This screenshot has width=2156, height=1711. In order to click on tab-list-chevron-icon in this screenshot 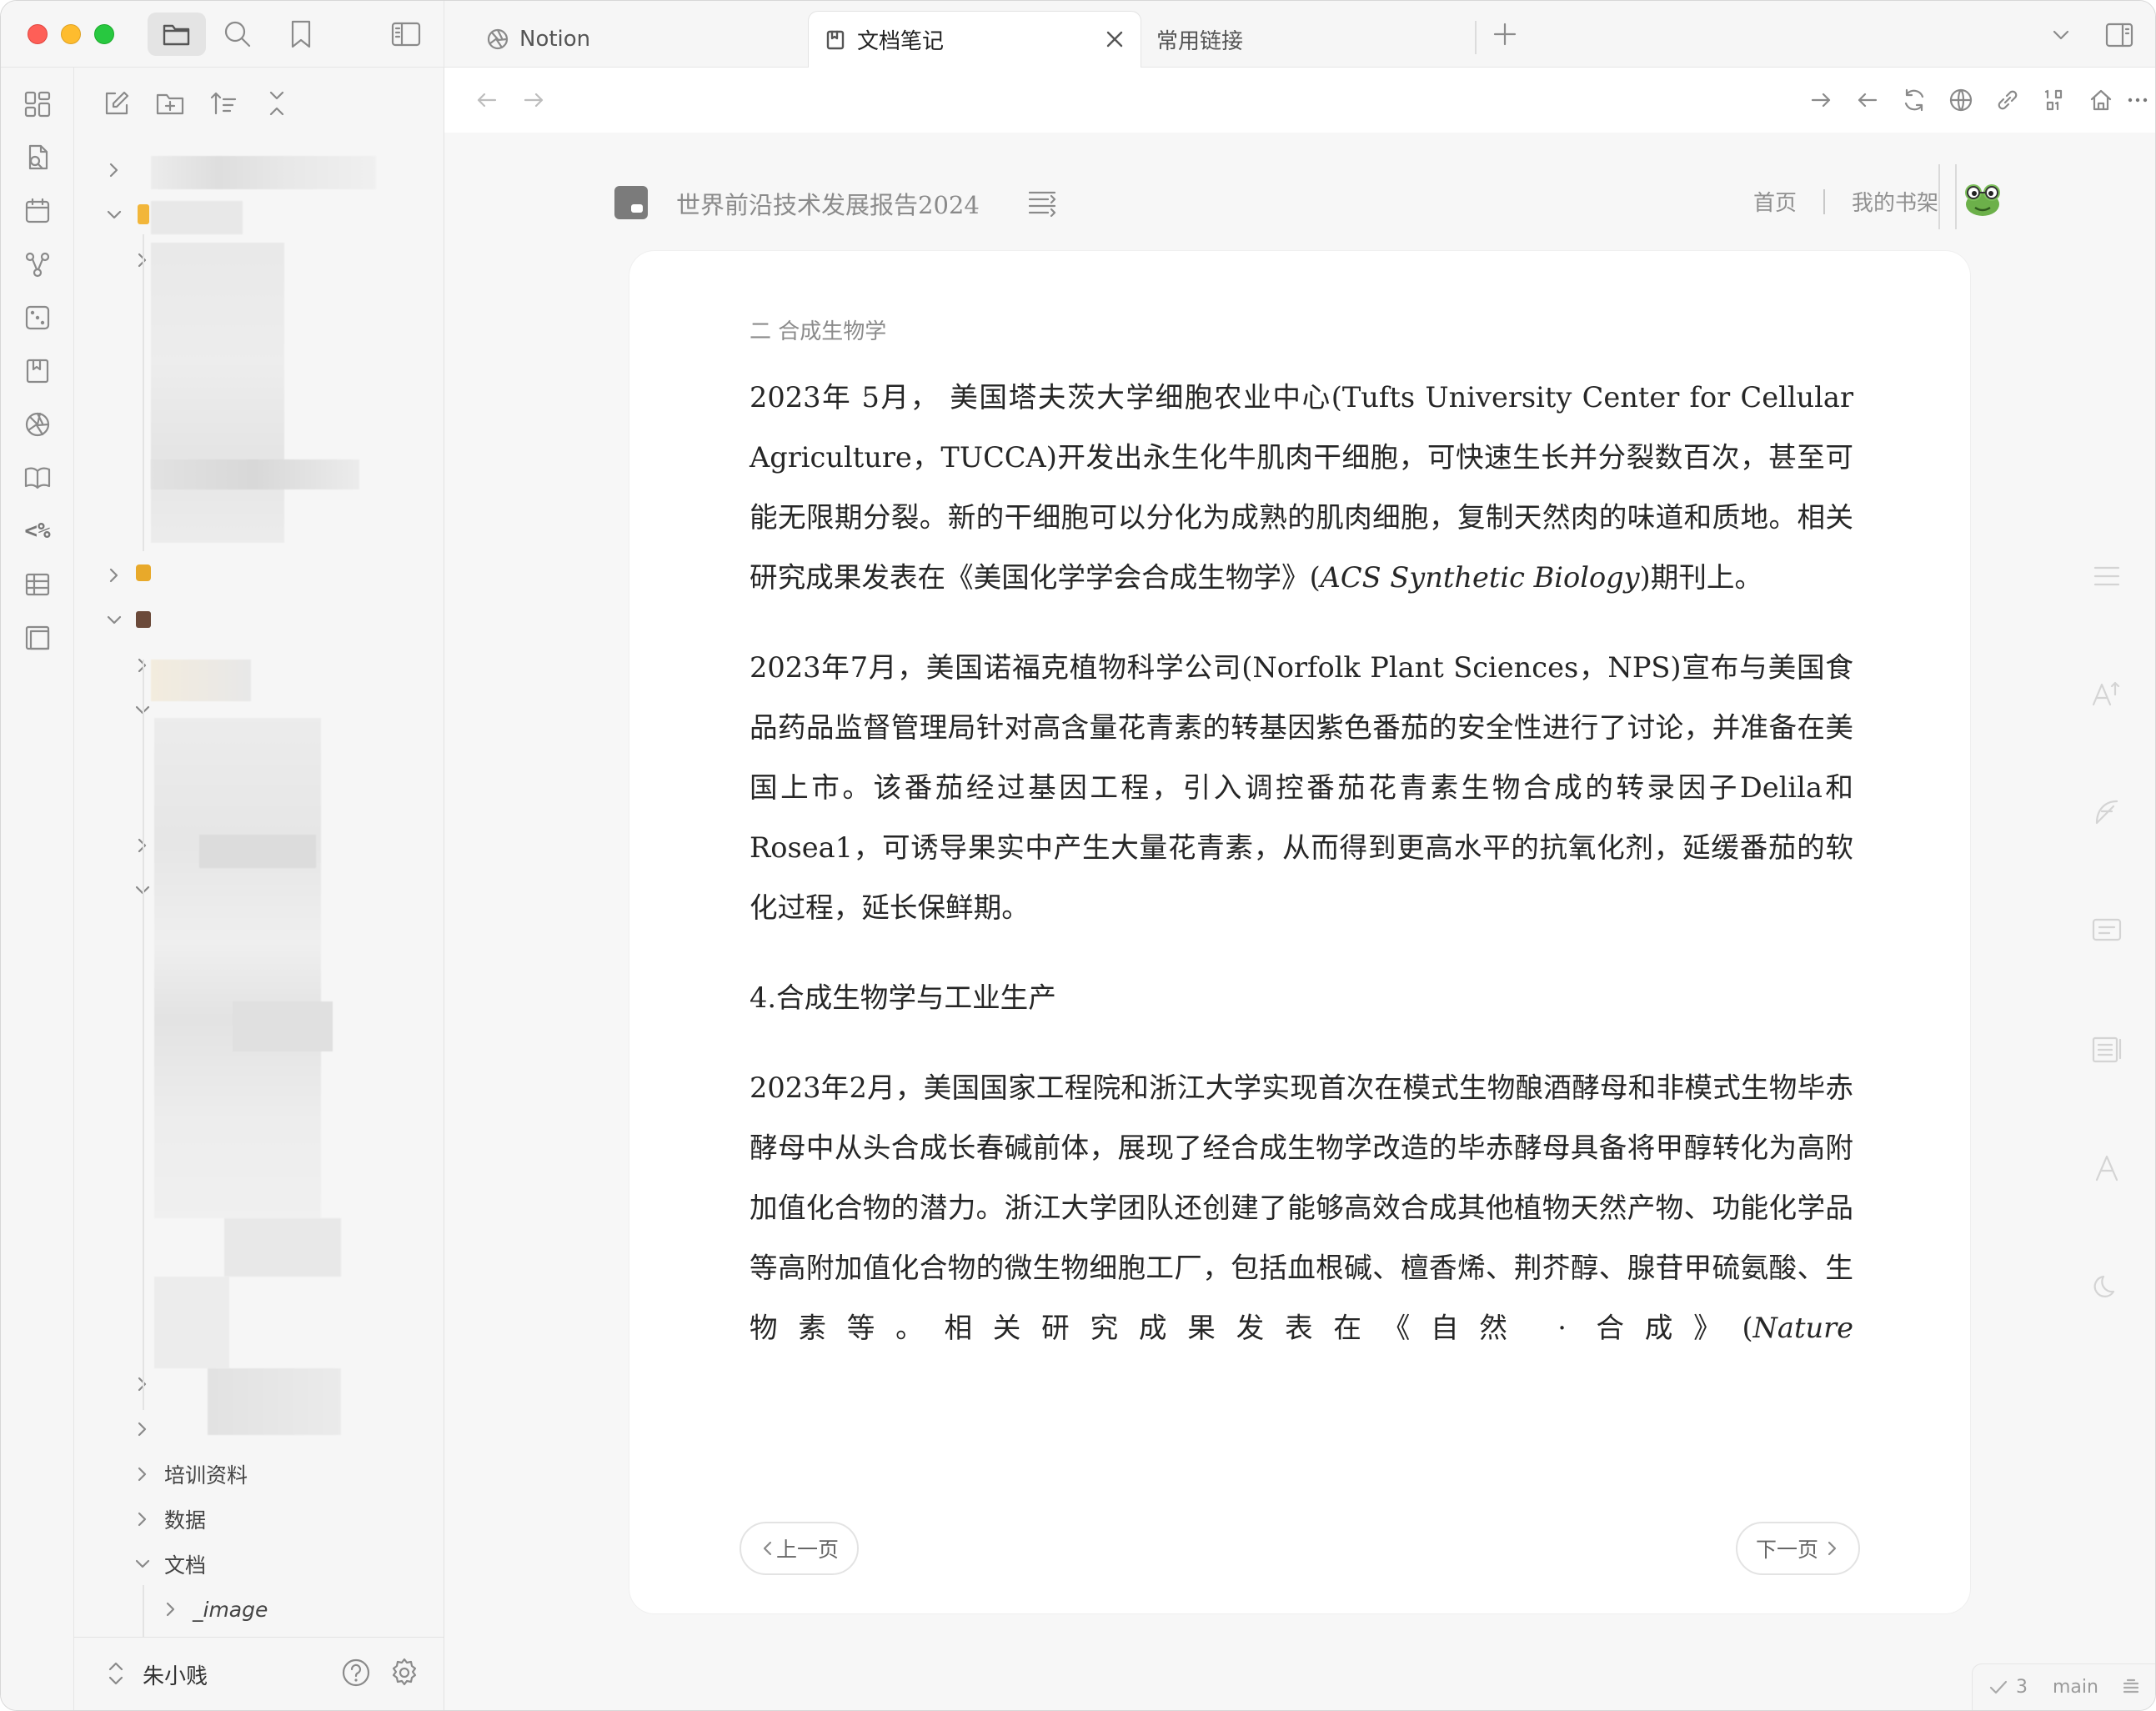, I will do `click(2061, 35)`.